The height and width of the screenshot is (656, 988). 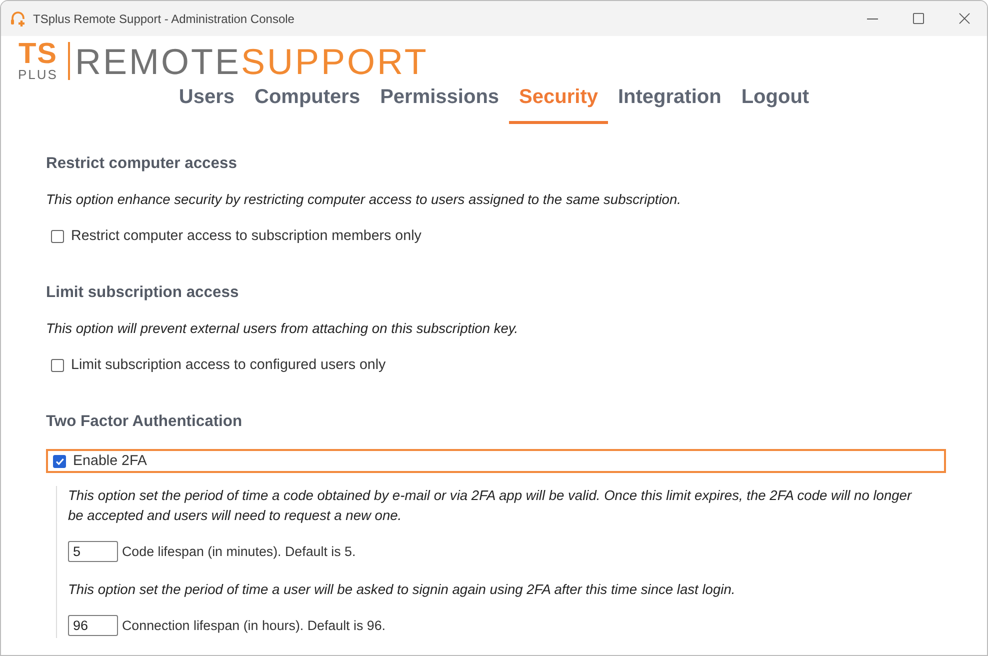 I want to click on number-field: 96, so click(x=93, y=625).